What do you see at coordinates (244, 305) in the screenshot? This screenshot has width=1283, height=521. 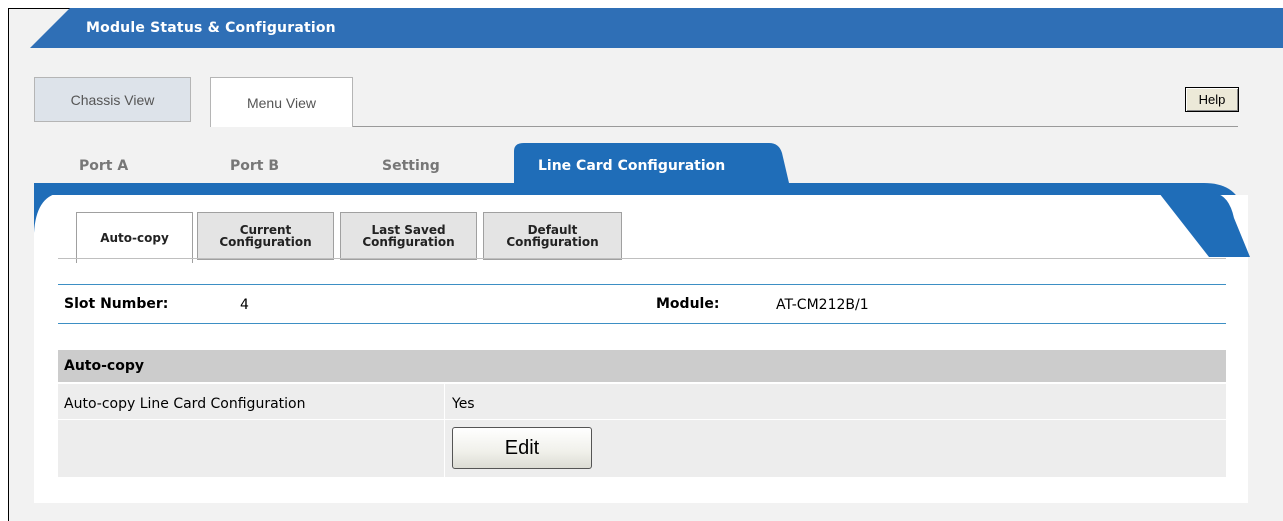 I see `slot-number-value: 4` at bounding box center [244, 305].